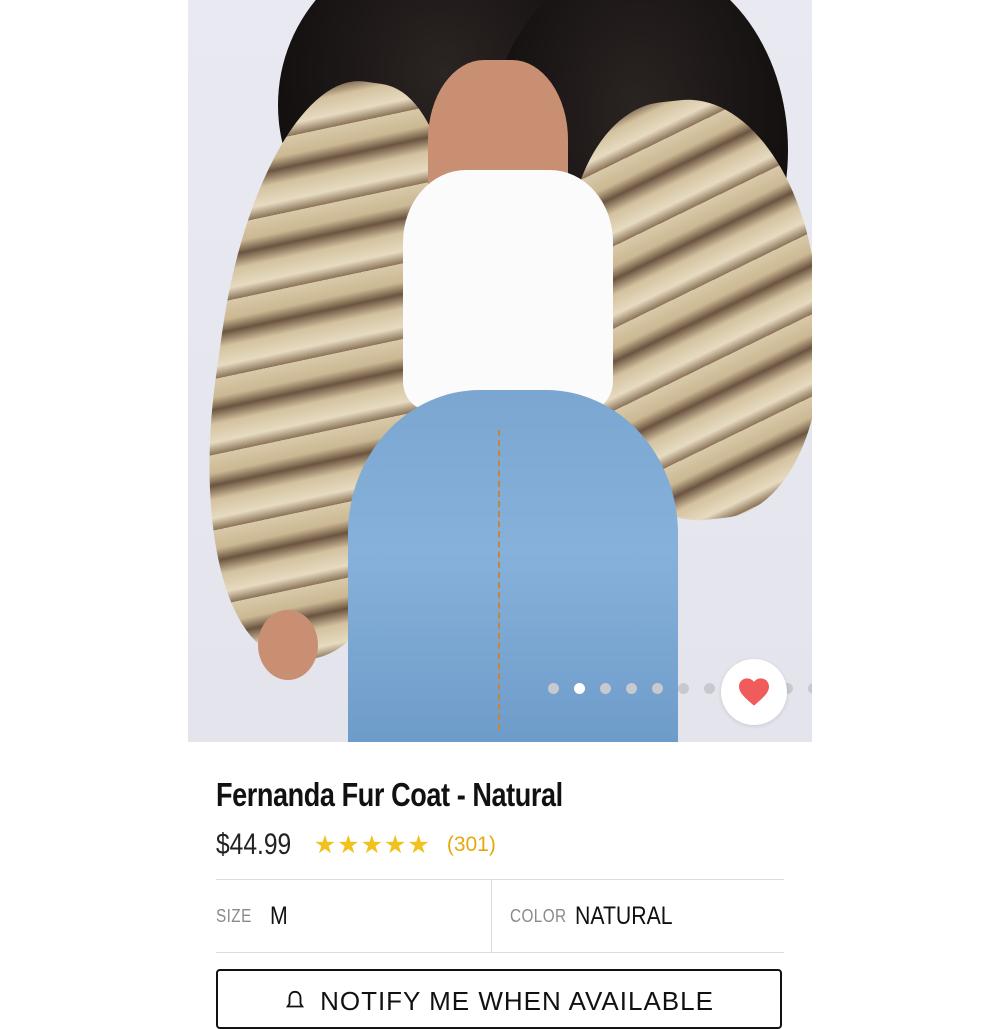 This screenshot has height=1029, width=1000. I want to click on heart-icon, so click(754, 692).